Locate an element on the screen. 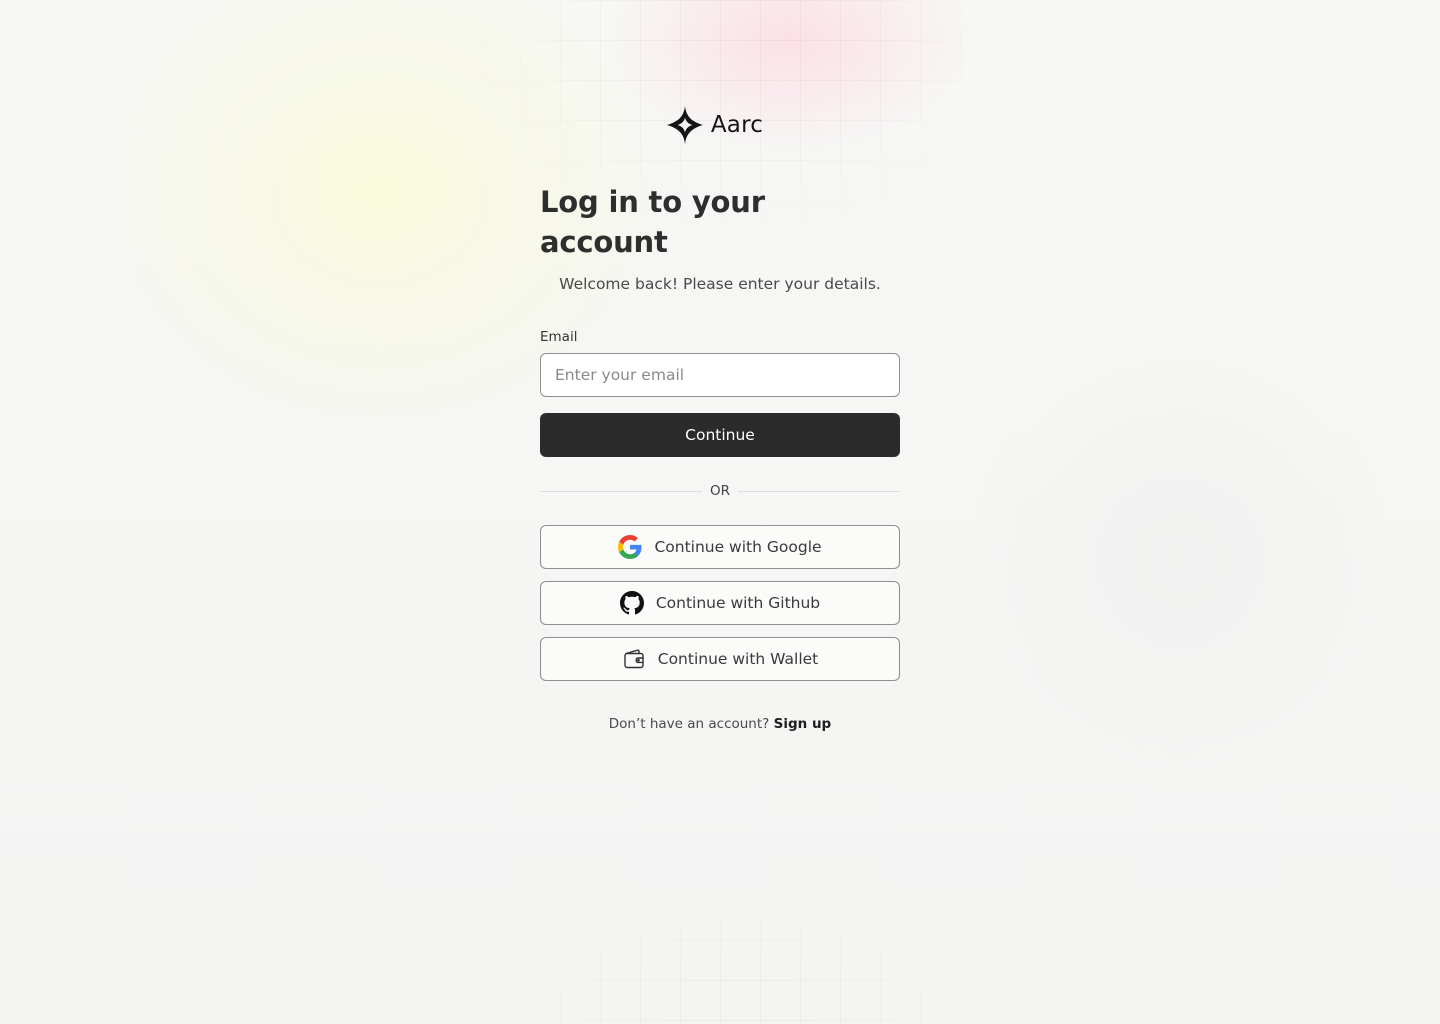  divider-line-left is located at coordinates (621, 491).